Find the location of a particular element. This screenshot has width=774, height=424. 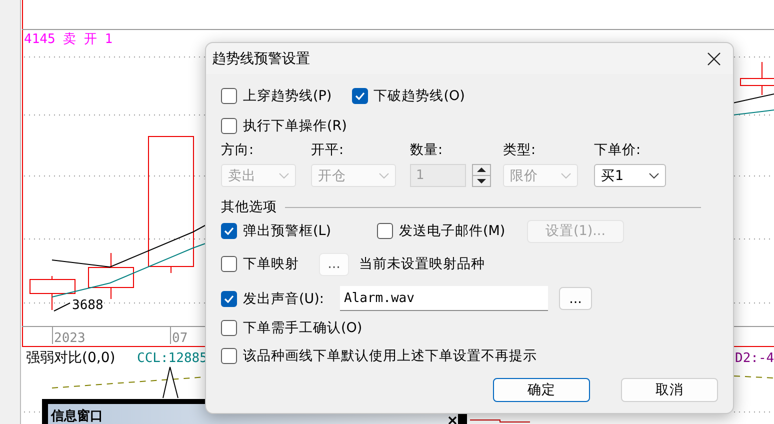

trend-checkbox: 下破趋势线(O) is located at coordinates (408, 96).